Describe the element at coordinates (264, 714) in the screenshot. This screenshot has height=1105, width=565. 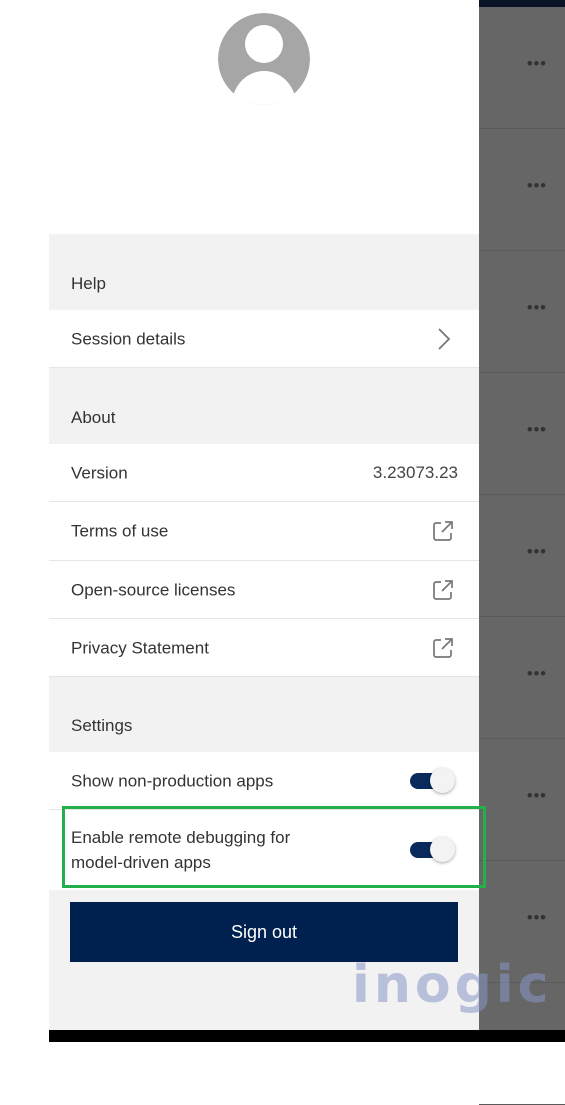
I see `section-settings: Settings` at that location.